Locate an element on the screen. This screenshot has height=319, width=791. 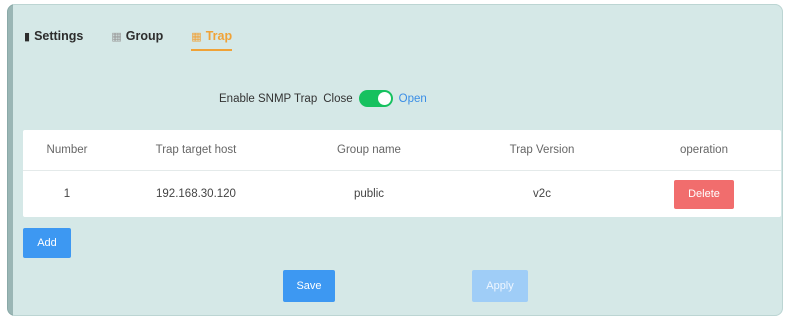
tab-settings: ▮ Settings is located at coordinates (53, 36).